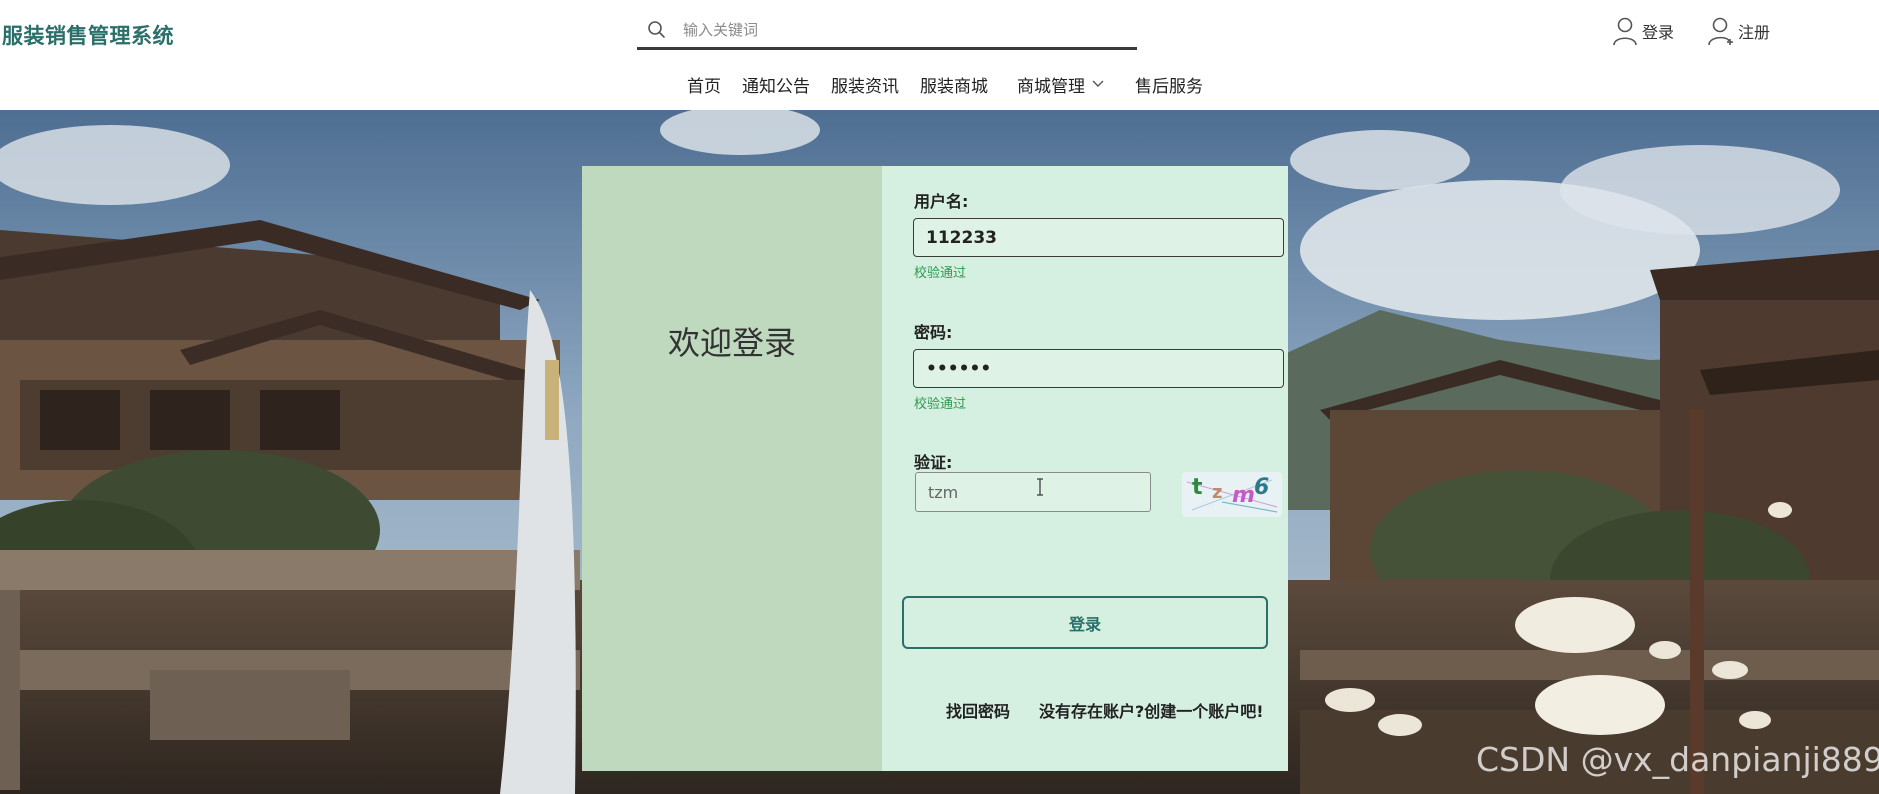 The width and height of the screenshot is (1879, 794). Describe the element at coordinates (1098, 83) in the screenshot. I see `chevron-down-icon` at that location.